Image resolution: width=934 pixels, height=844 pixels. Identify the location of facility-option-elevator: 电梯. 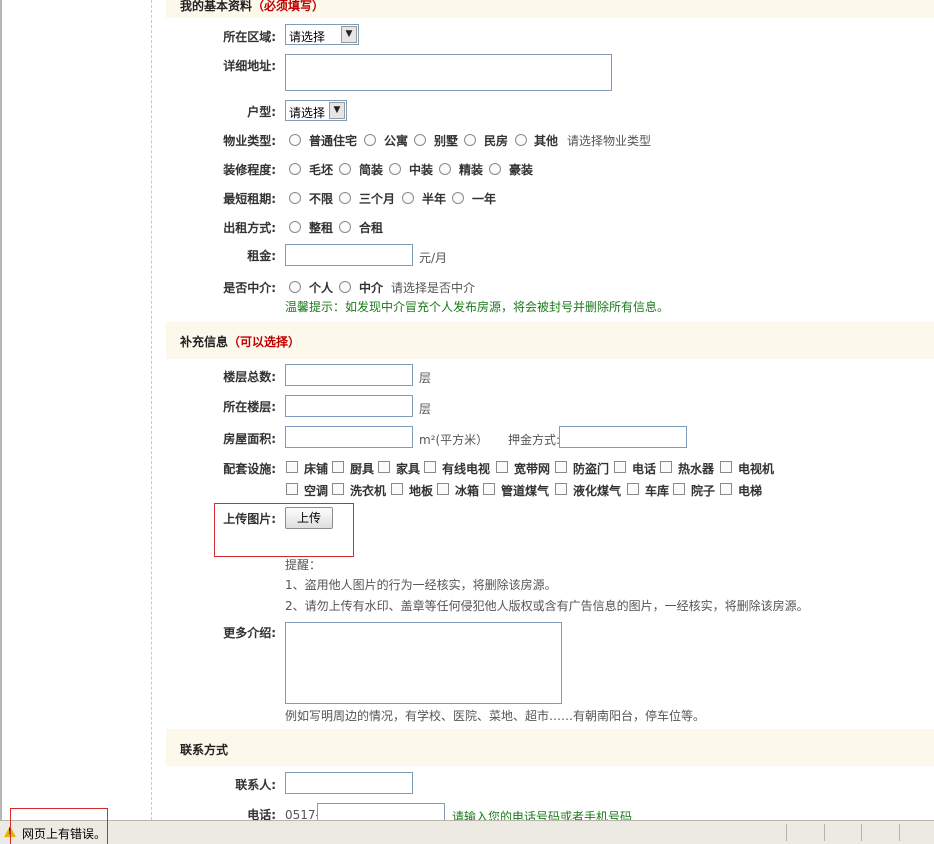
(750, 491).